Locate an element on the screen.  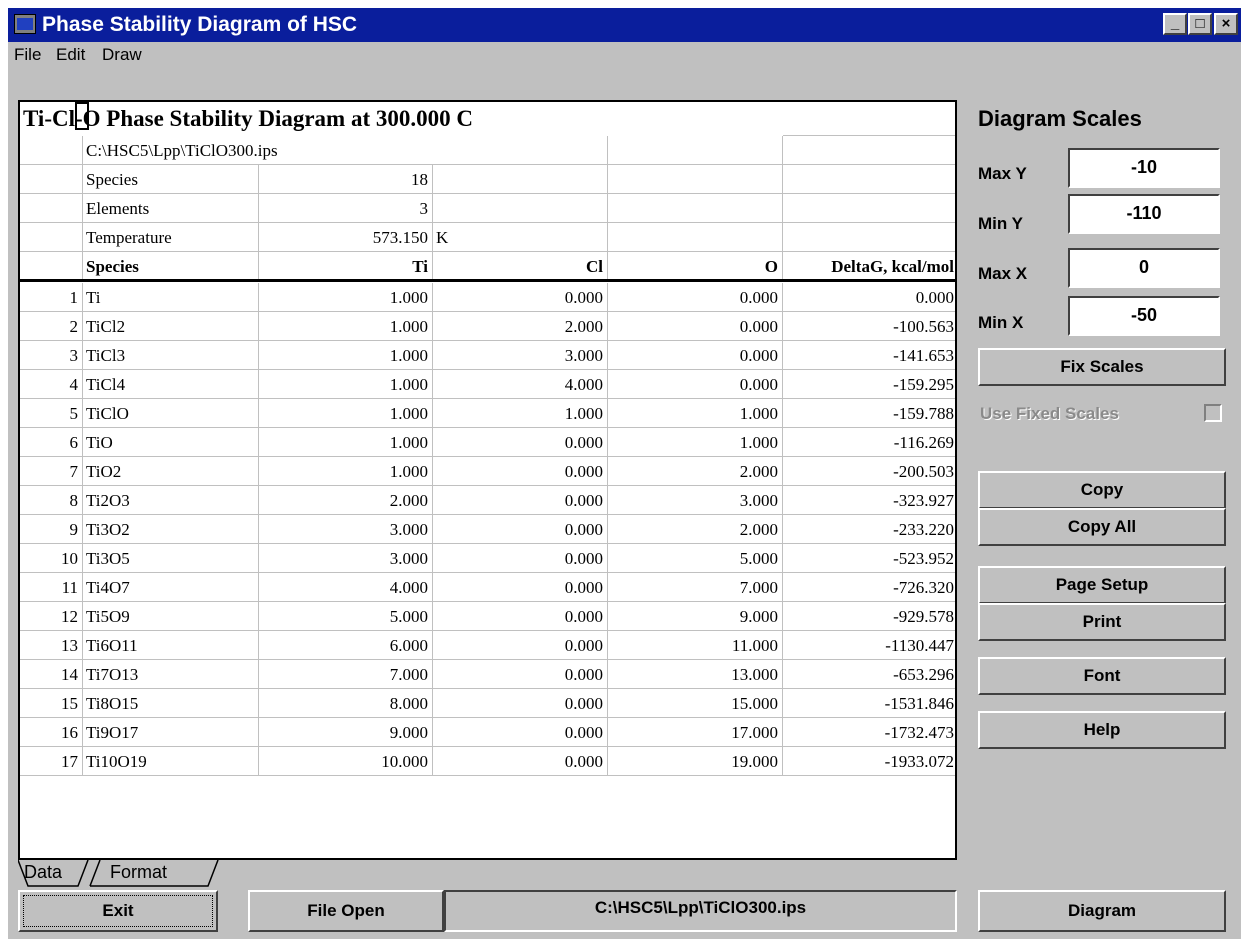
table-cell: -929.578 is located at coordinates (869, 616).